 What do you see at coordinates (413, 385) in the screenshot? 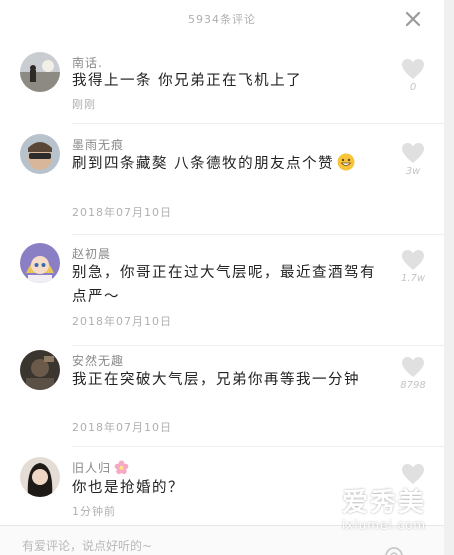
I see `like-count: 8798` at bounding box center [413, 385].